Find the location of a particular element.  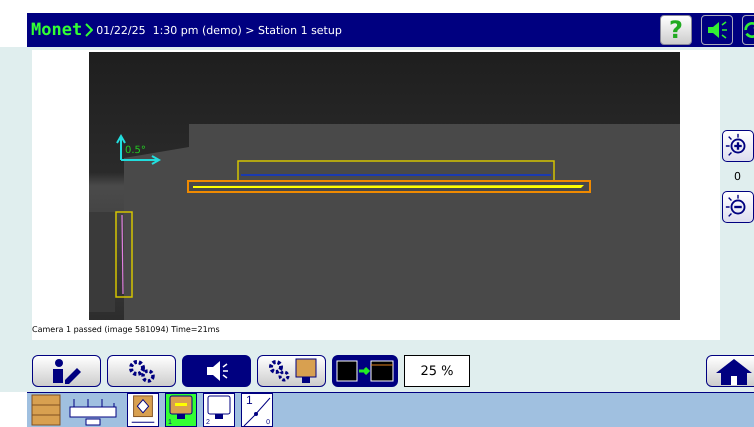

home-icon is located at coordinates (734, 371).